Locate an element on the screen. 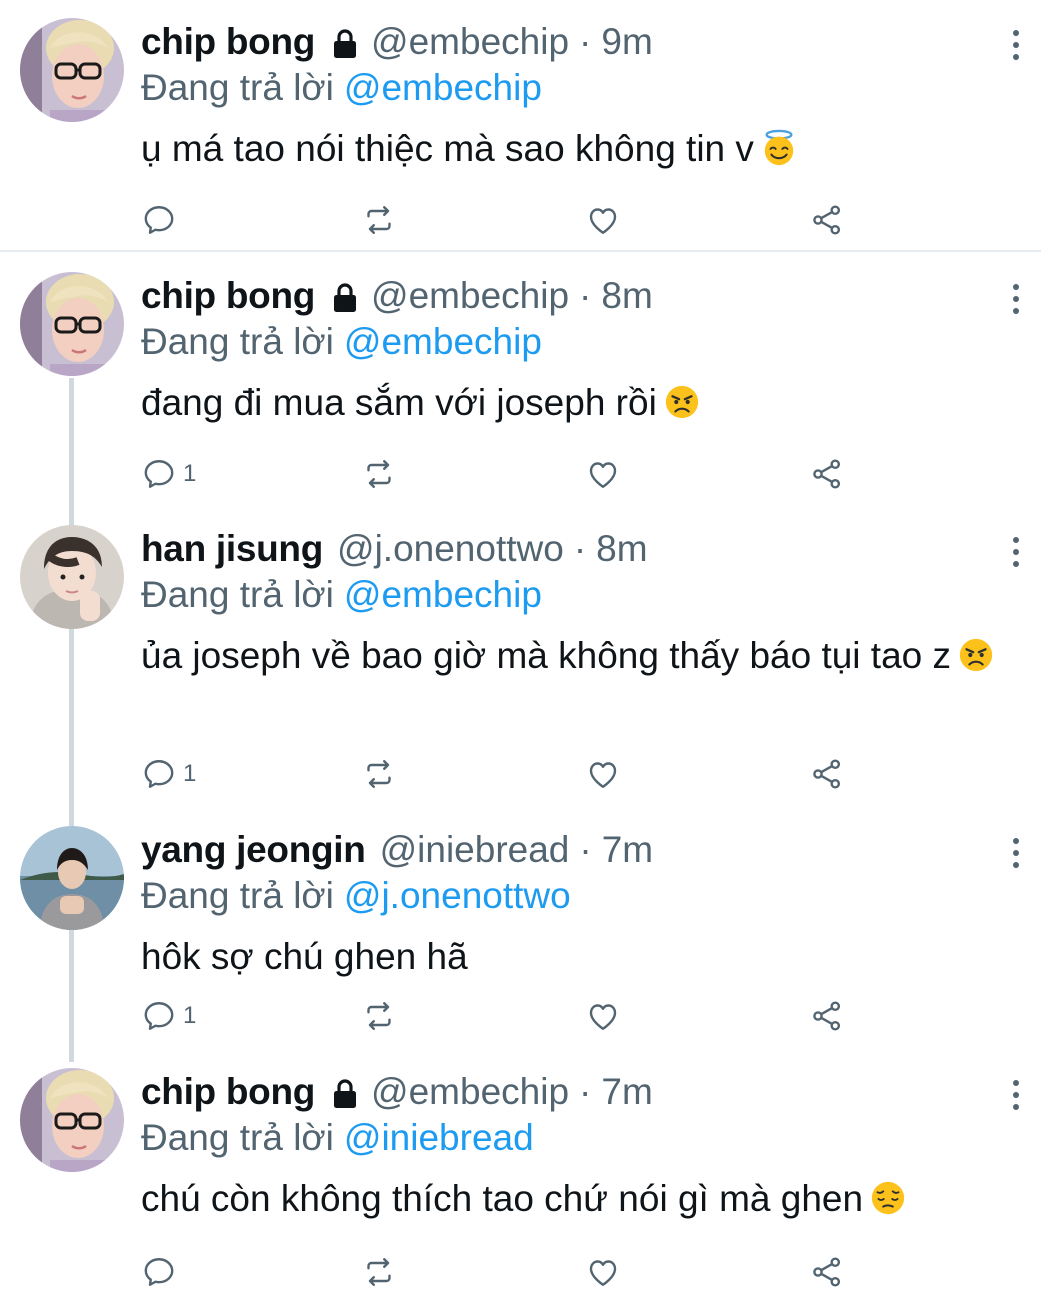 The width and height of the screenshot is (1041, 1295). replying-mention-link: @iniebread is located at coordinates (439, 1137).